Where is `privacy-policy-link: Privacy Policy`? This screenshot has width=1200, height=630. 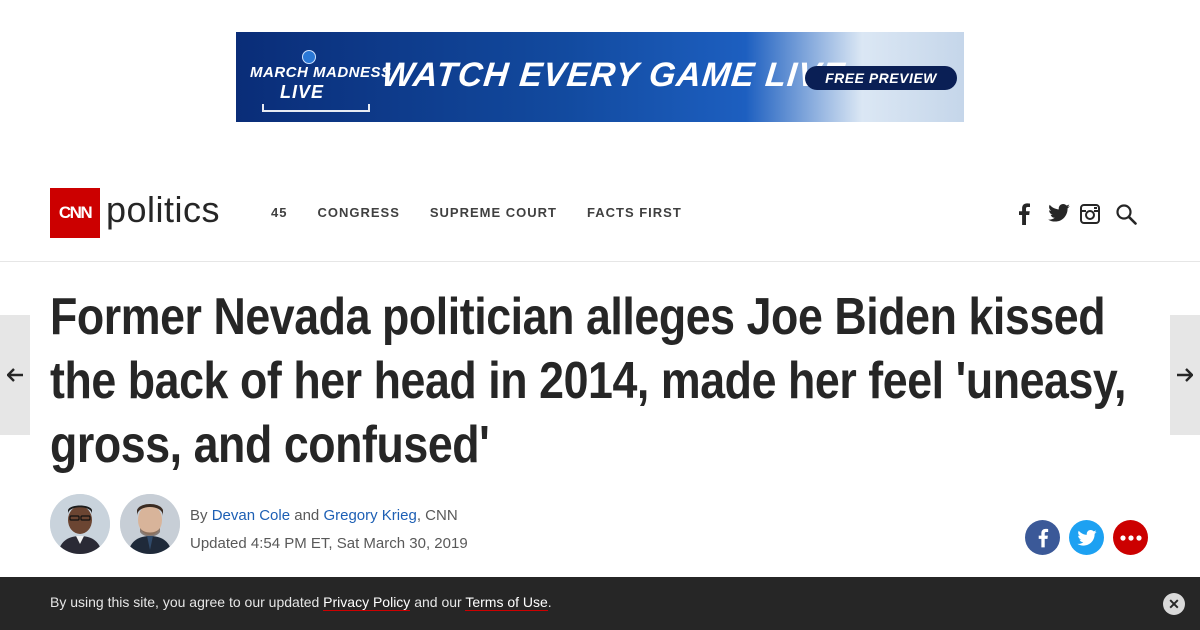
privacy-policy-link: Privacy Policy is located at coordinates (367, 602).